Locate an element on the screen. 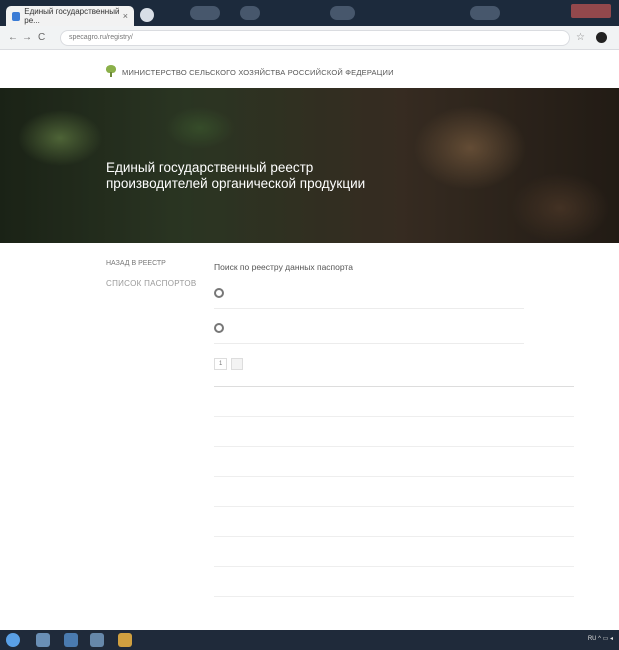 This screenshot has width=619, height=650. profile-avatar is located at coordinates (601, 37).